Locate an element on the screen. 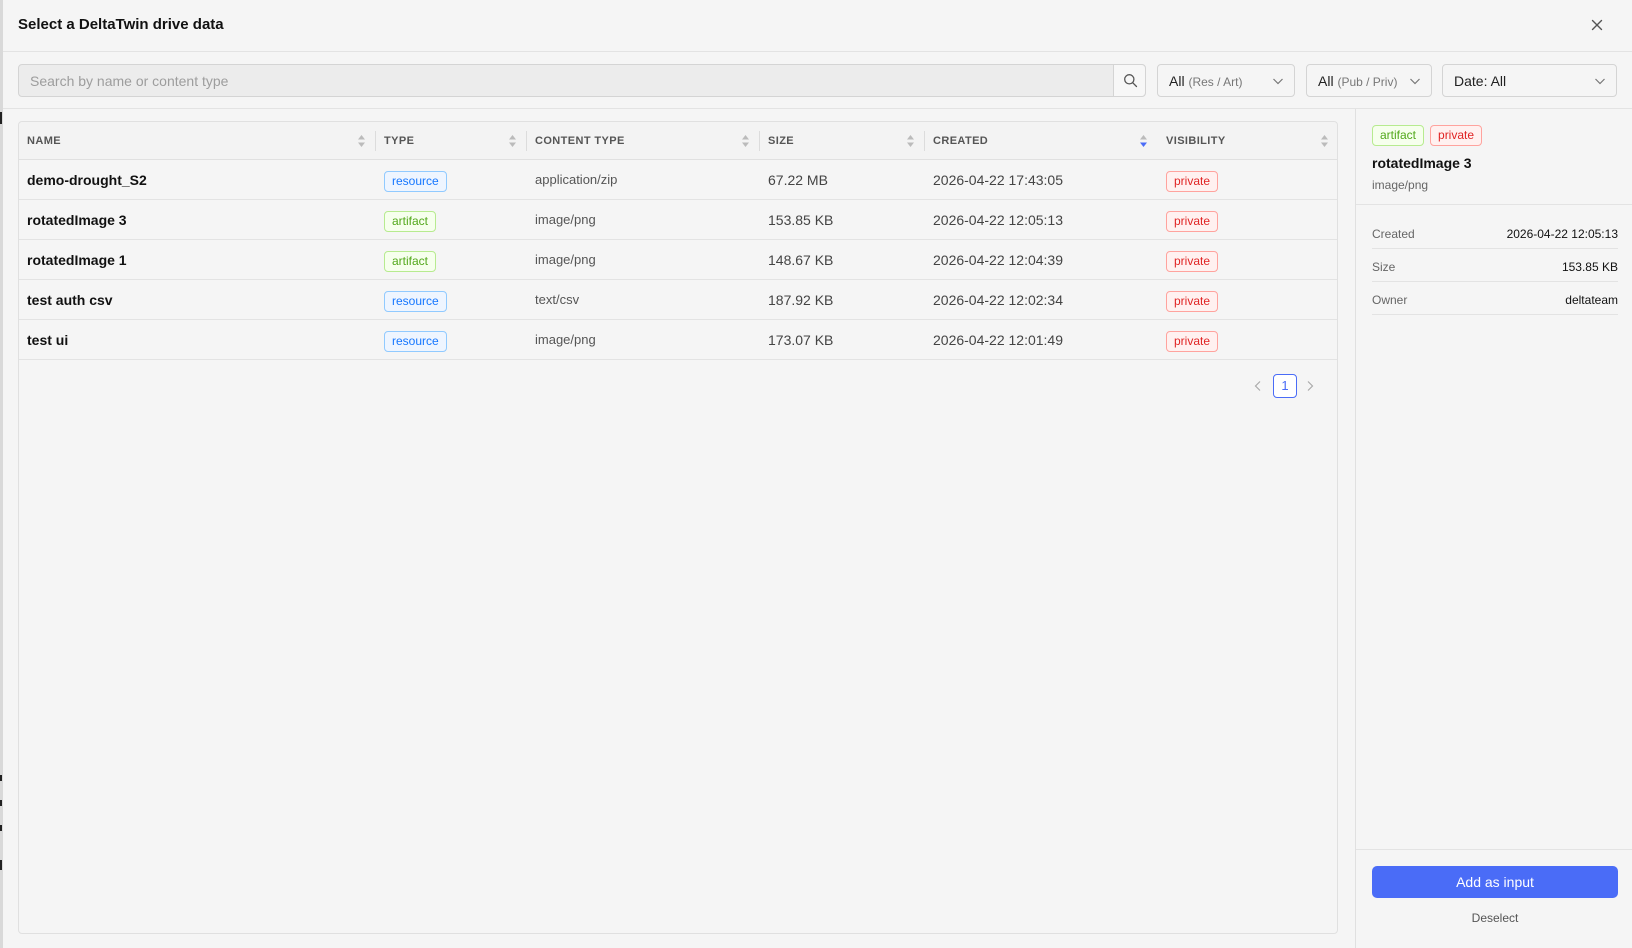  detail-meta-owner: Owner deltateam is located at coordinates (1495, 299).